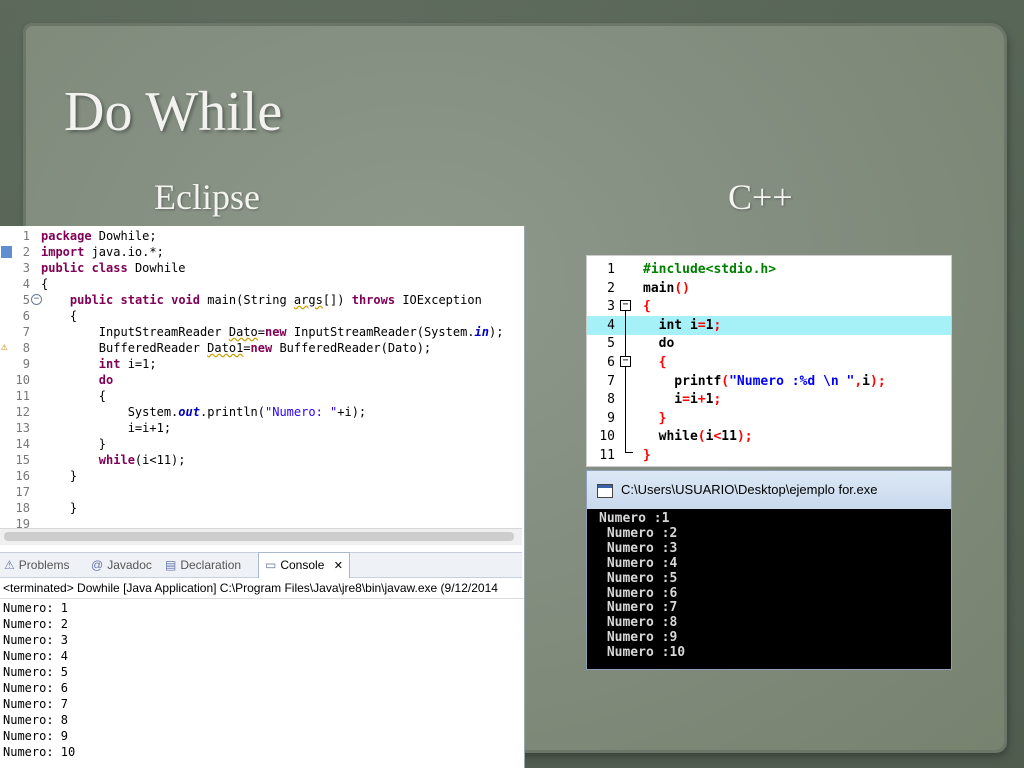 The height and width of the screenshot is (768, 1024). What do you see at coordinates (207, 197) in the screenshot?
I see `eclipse-heading: Eclipse` at bounding box center [207, 197].